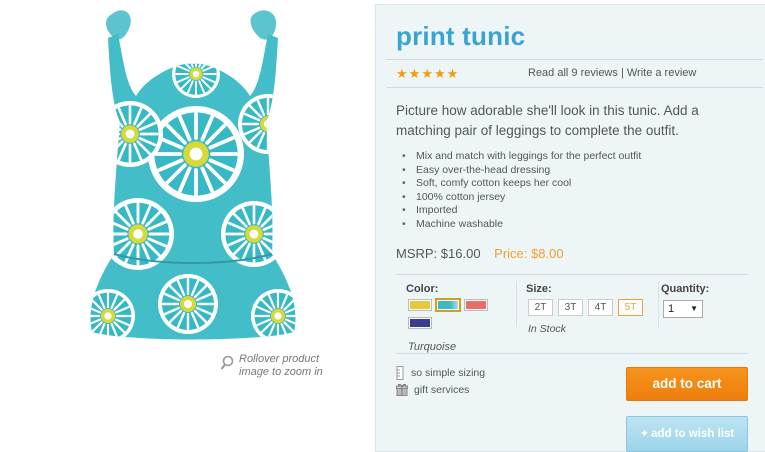  I want to click on quantity-option: Quantity: 1 ▼, so click(701, 300).